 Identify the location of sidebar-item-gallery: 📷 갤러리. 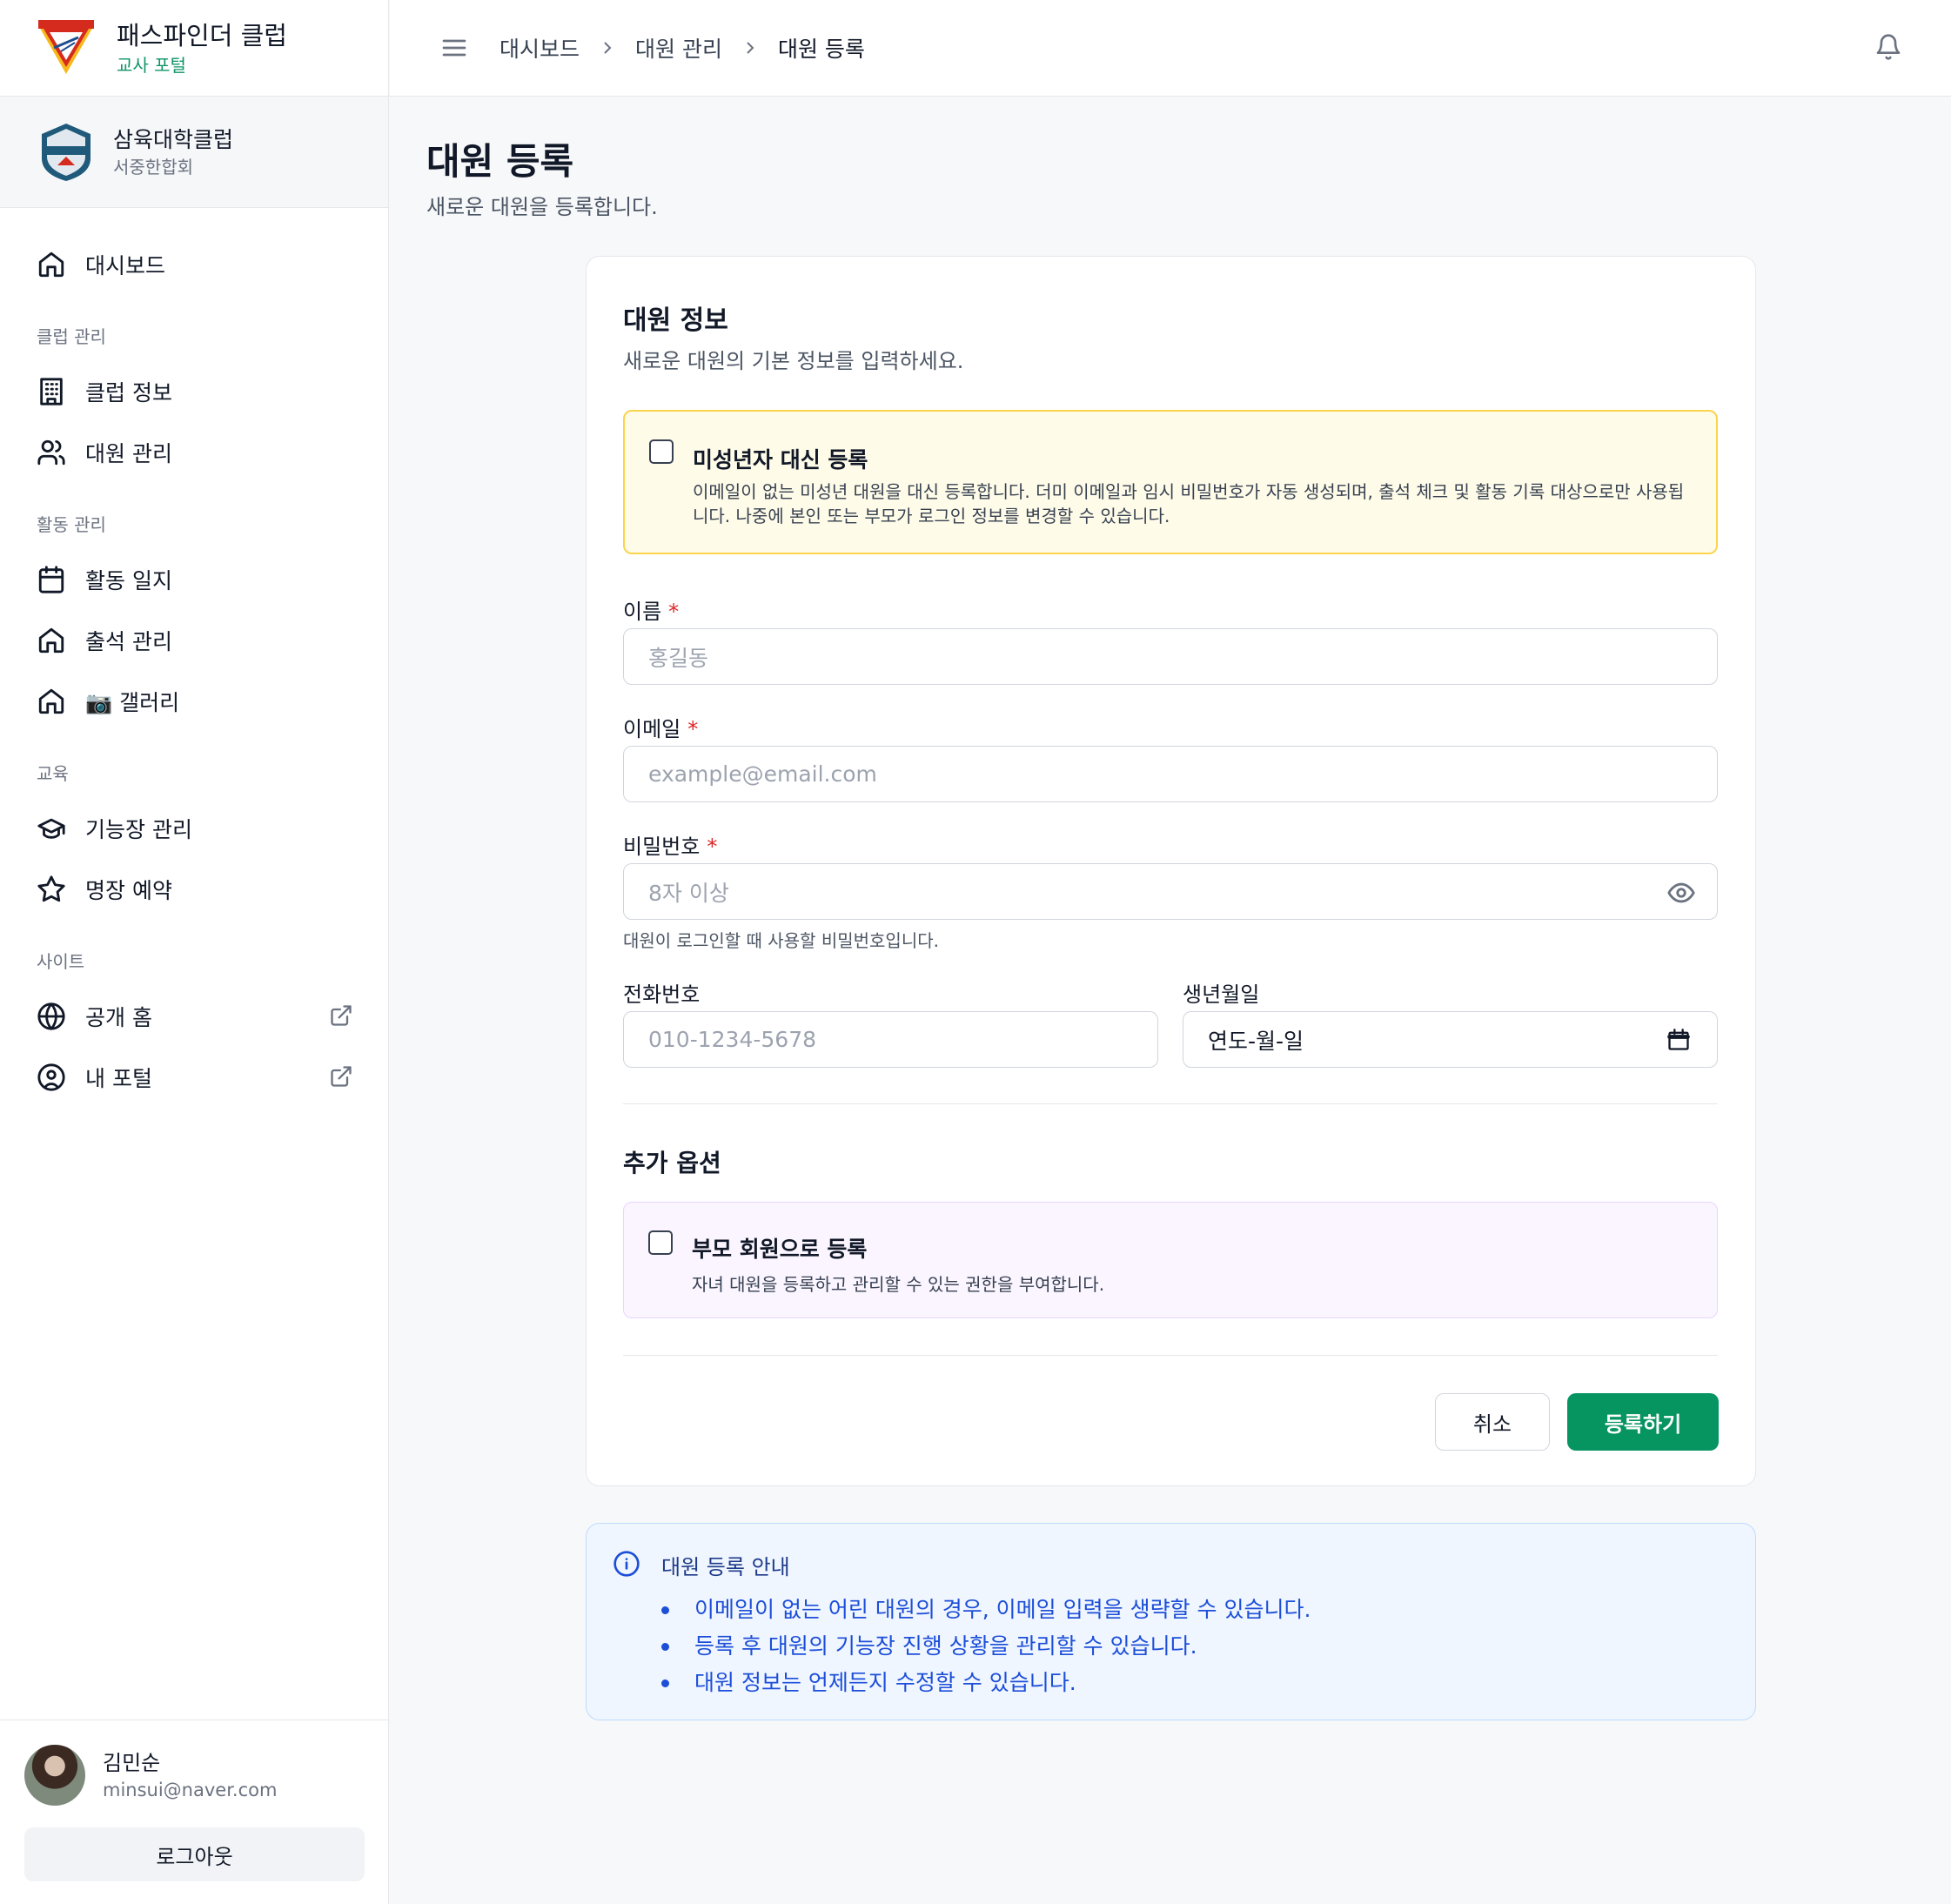
(194, 701).